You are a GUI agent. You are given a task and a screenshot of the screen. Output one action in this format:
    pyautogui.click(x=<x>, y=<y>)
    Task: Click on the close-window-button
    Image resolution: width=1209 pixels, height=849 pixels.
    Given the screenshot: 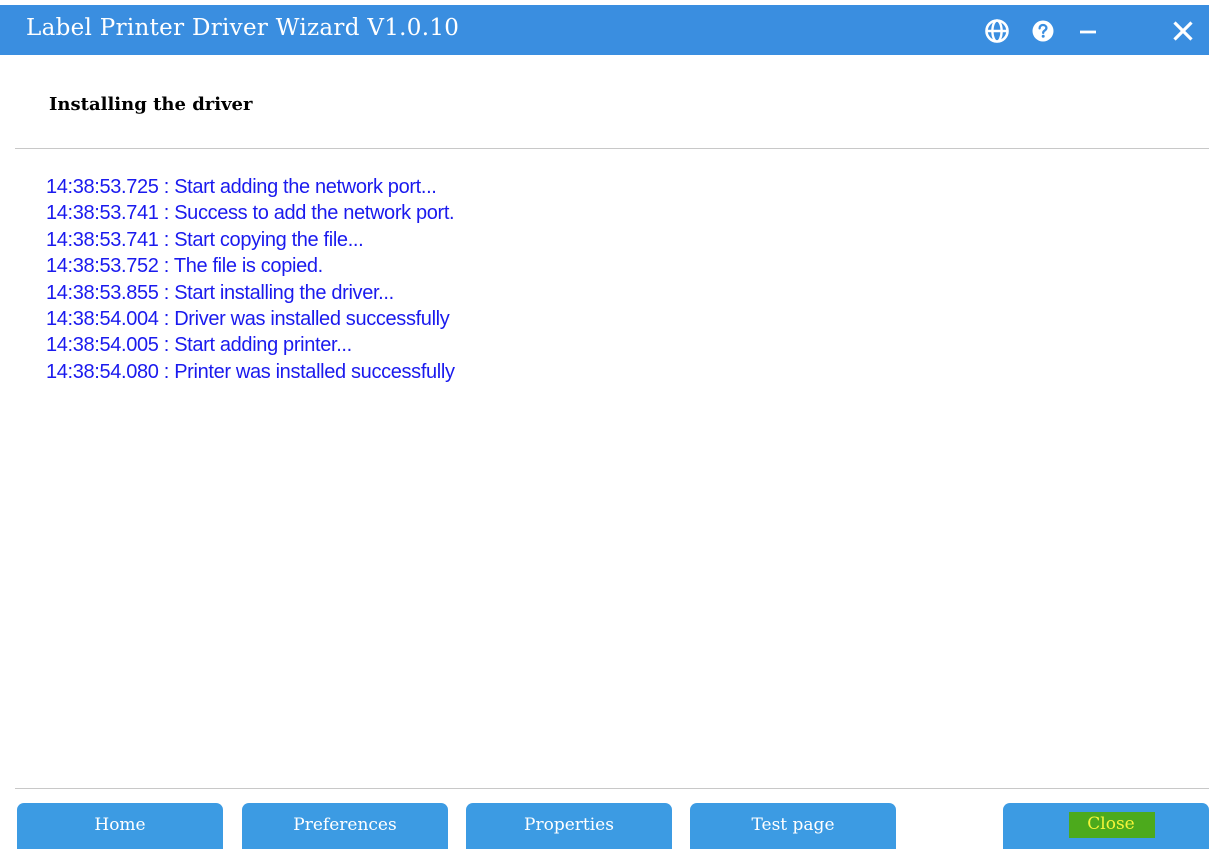 What is the action you would take?
    pyautogui.click(x=1183, y=31)
    